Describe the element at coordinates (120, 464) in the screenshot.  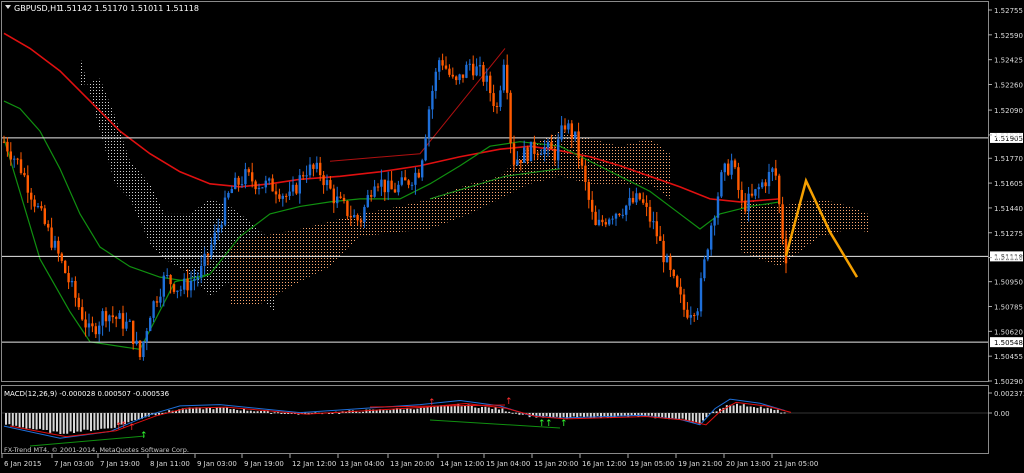
I see `time-tick-label: 7 Jan 19:00` at that location.